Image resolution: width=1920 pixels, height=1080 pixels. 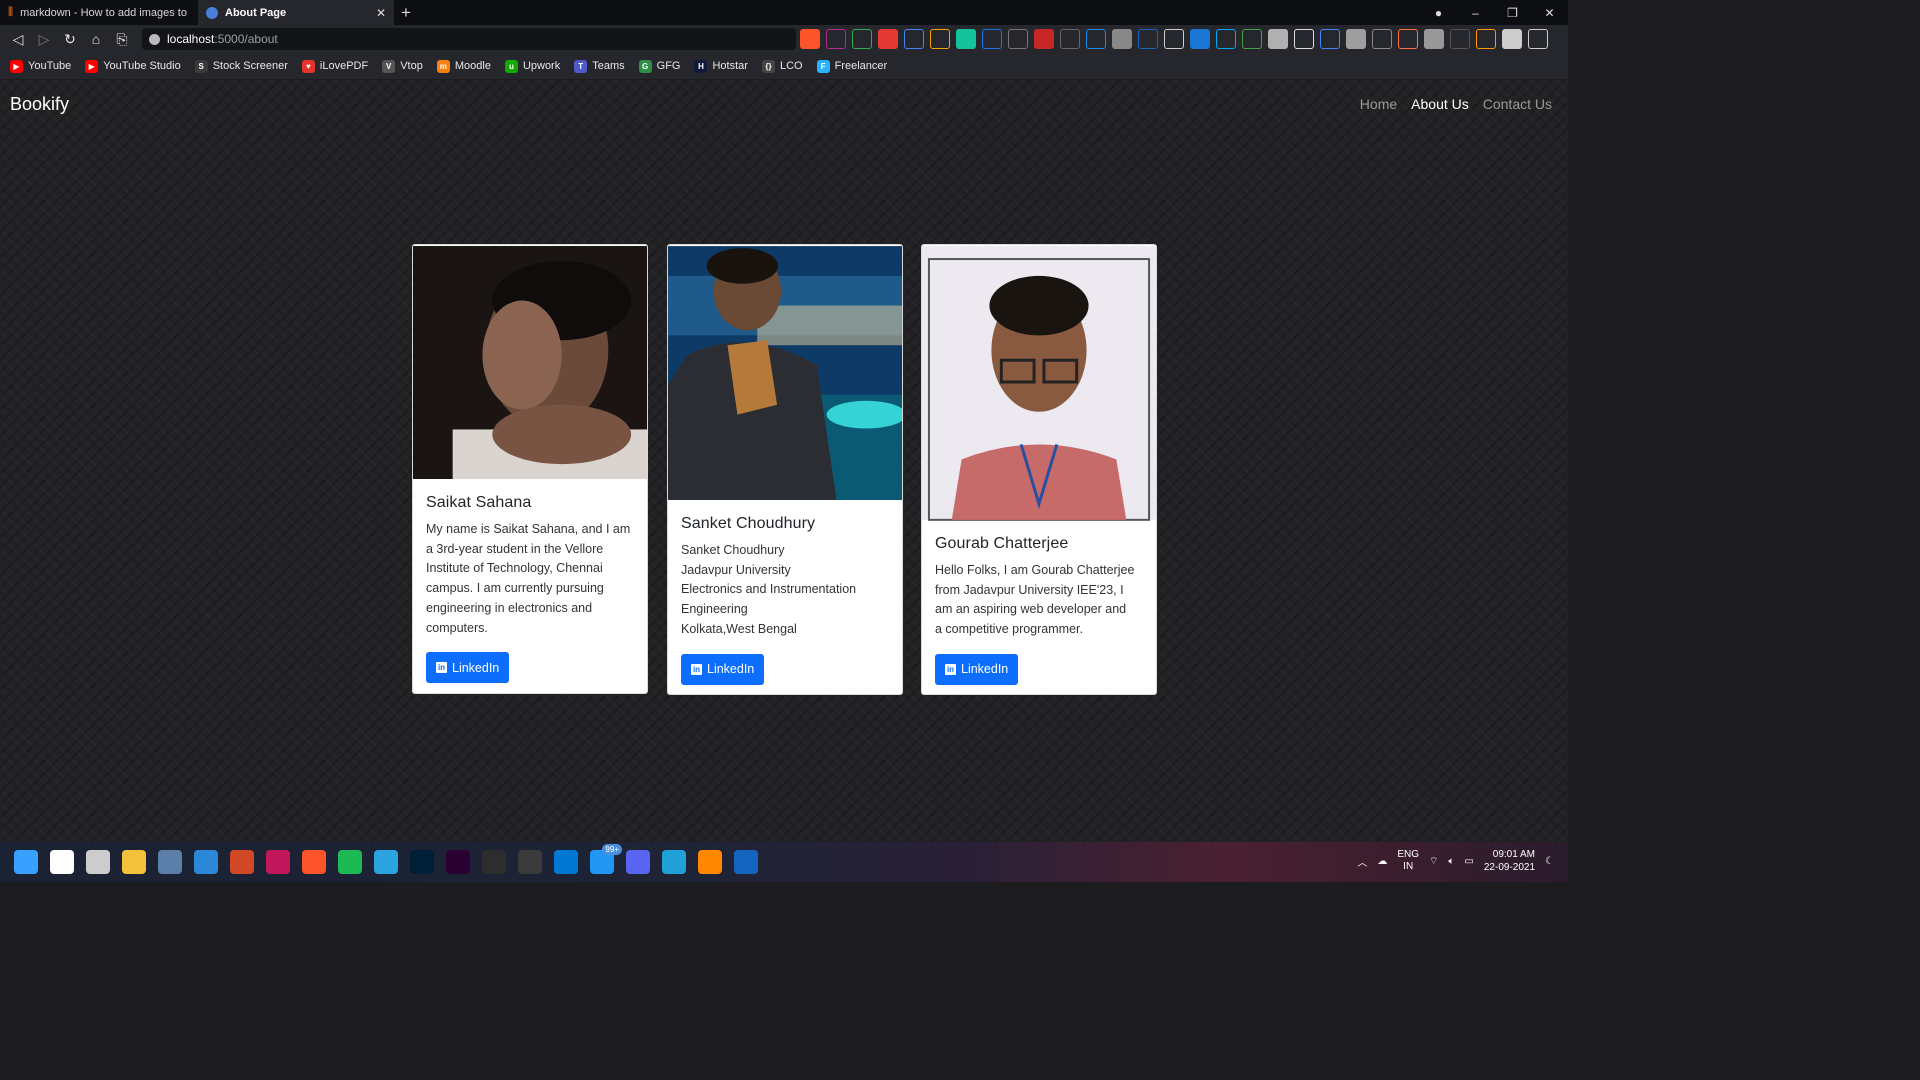 What do you see at coordinates (862, 39) in the screenshot?
I see `plus-ext-icon` at bounding box center [862, 39].